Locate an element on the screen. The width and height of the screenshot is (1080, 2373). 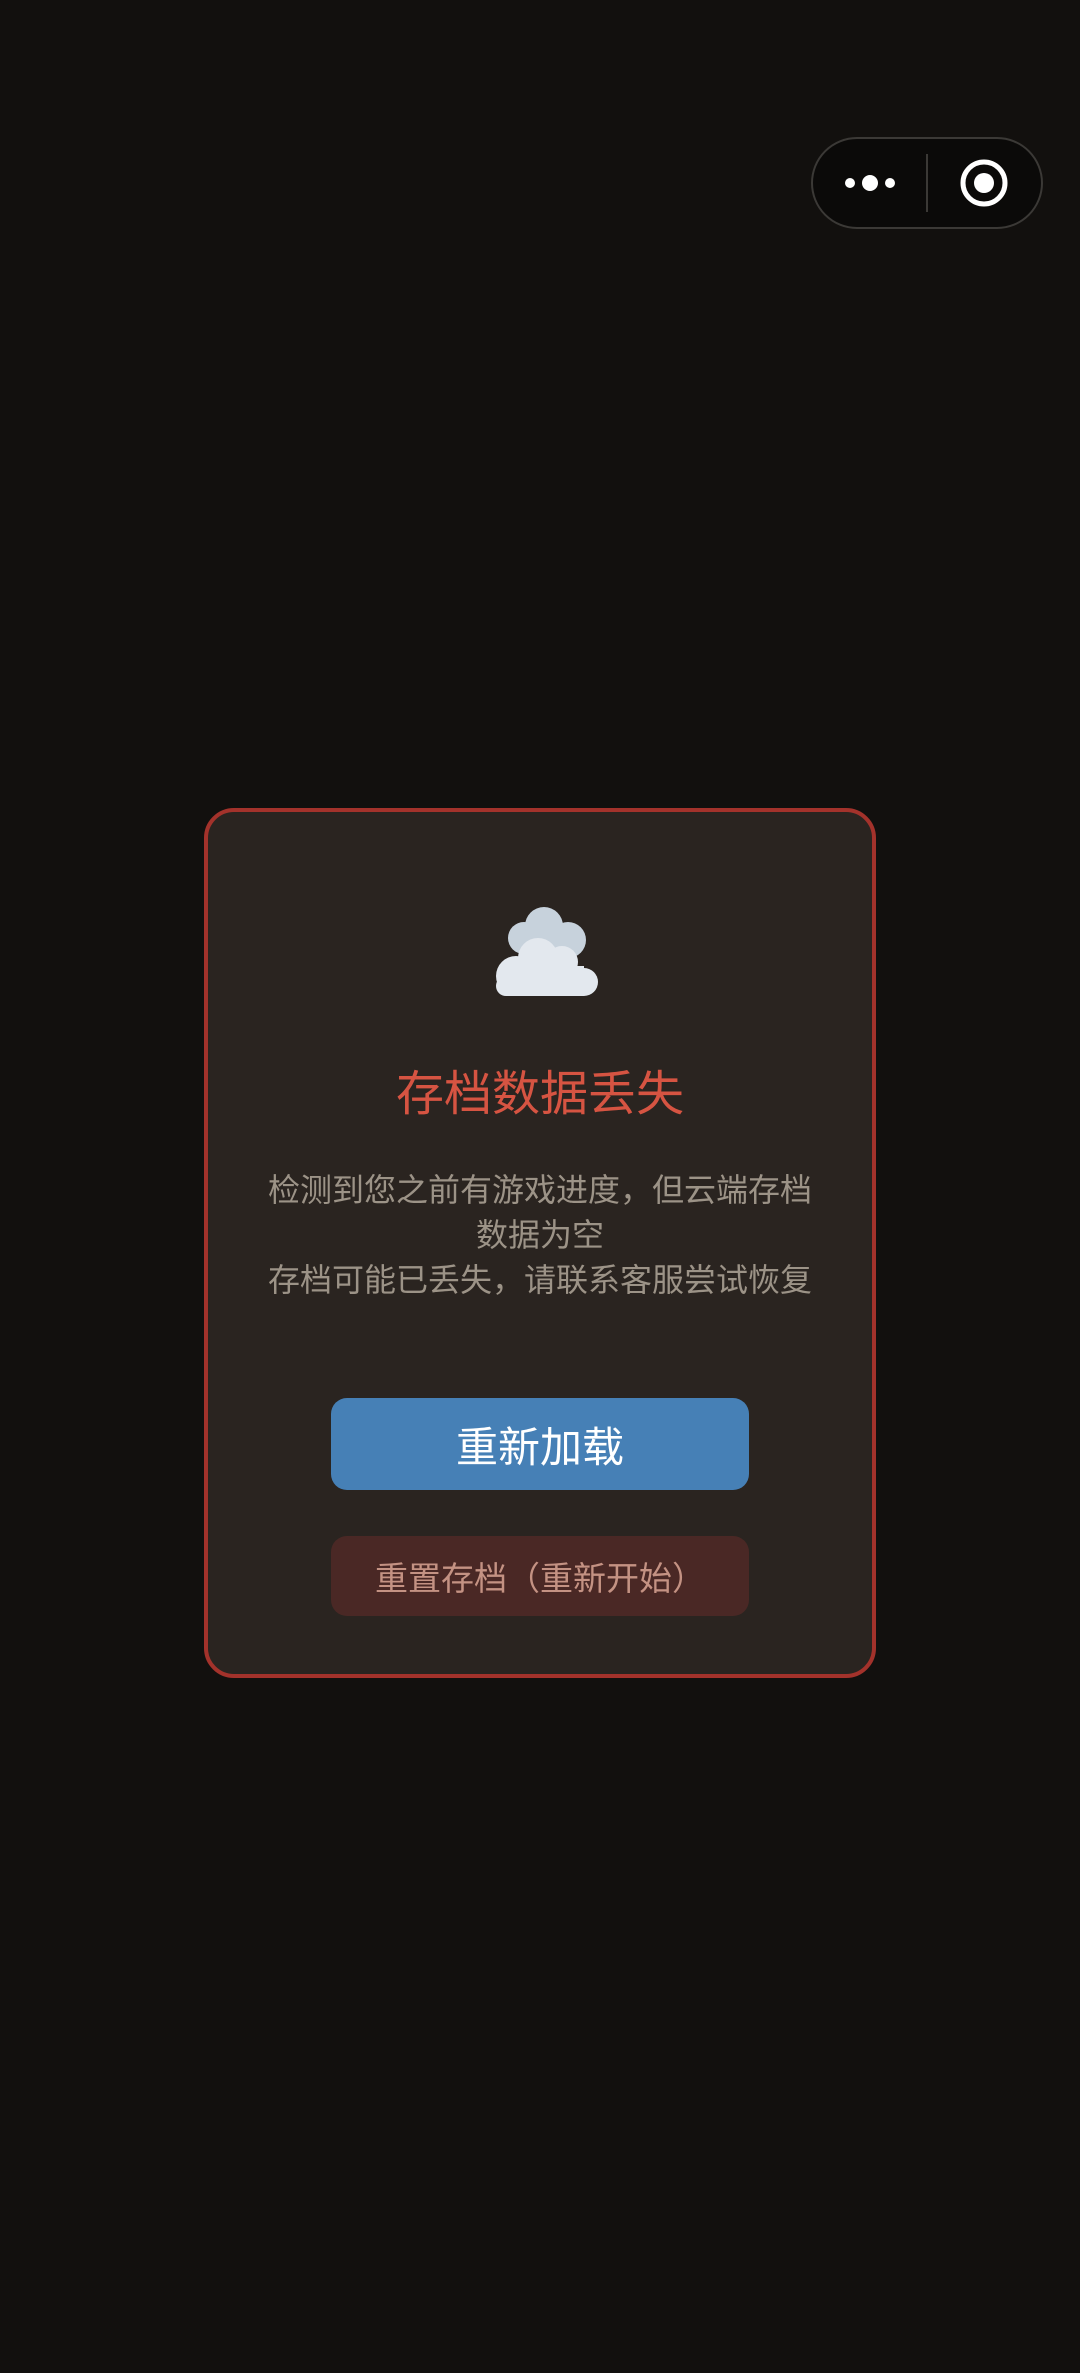
reset-save-button: 重置存档（重新开始） is located at coordinates (540, 1576).